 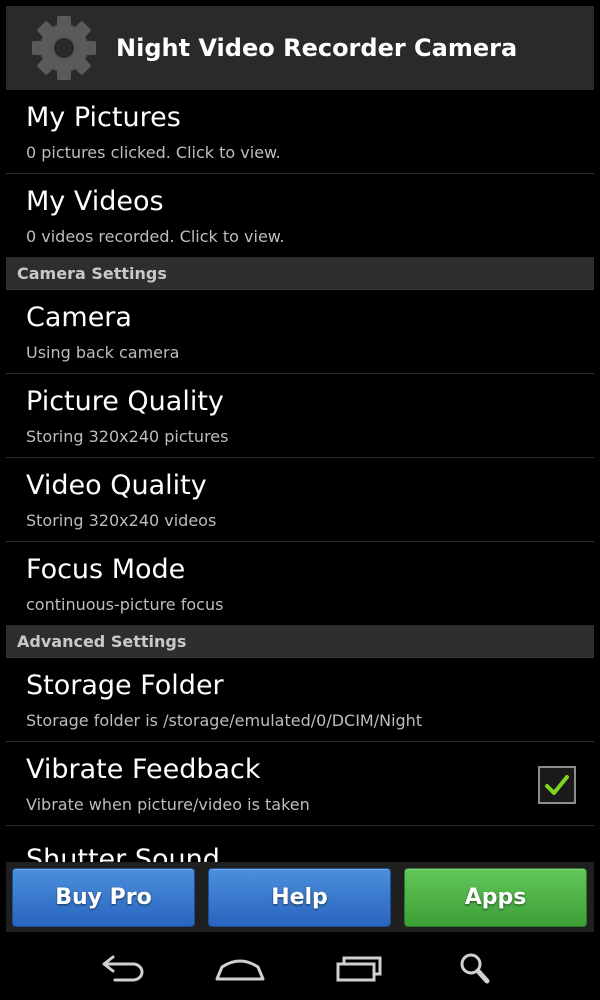 What do you see at coordinates (358, 968) in the screenshot?
I see `recent-apps-icon` at bounding box center [358, 968].